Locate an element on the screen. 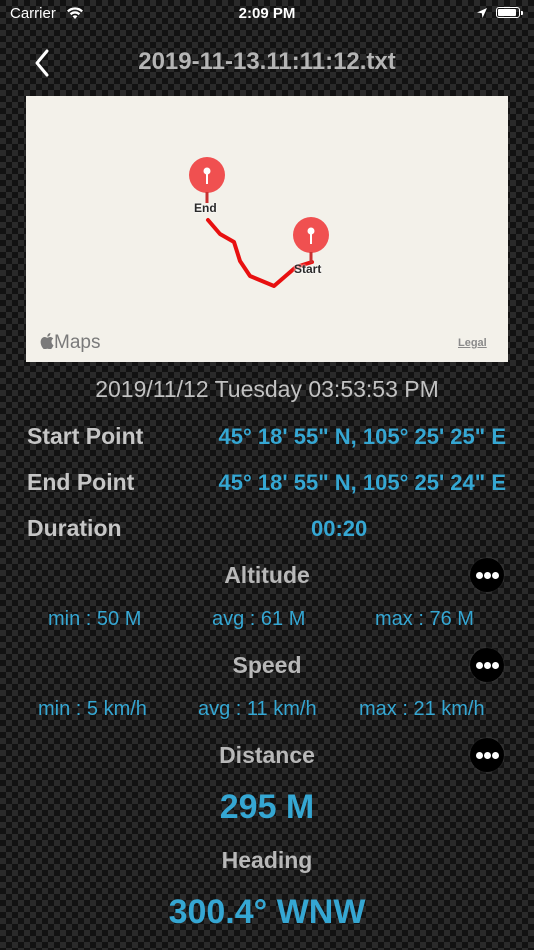 This screenshot has width=534, height=950. speed-max: max : 21 km/h is located at coordinates (422, 709).